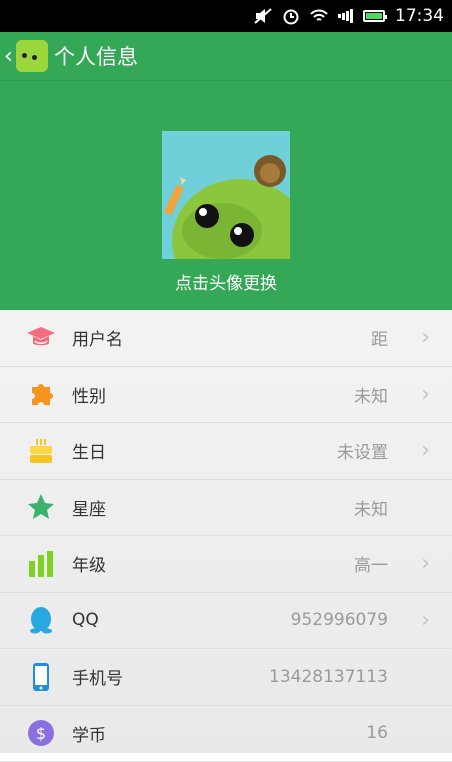  What do you see at coordinates (41, 677) in the screenshot?
I see `phone-icon` at bounding box center [41, 677].